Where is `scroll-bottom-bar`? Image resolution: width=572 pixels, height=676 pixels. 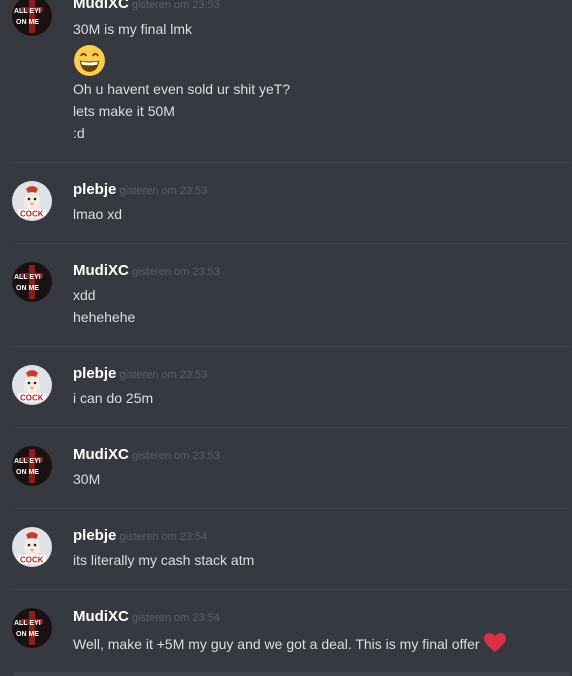 scroll-bottom-bar is located at coordinates (292, 674).